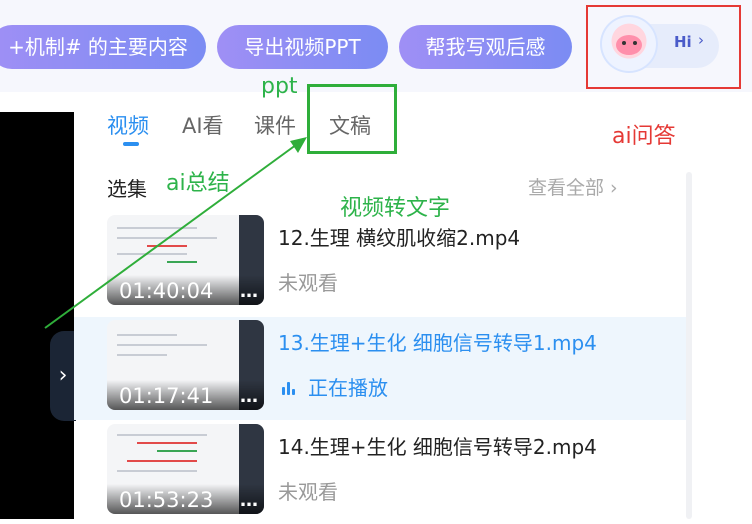 The image size is (752, 524). What do you see at coordinates (37, 315) in the screenshot?
I see `video-player-area` at bounding box center [37, 315].